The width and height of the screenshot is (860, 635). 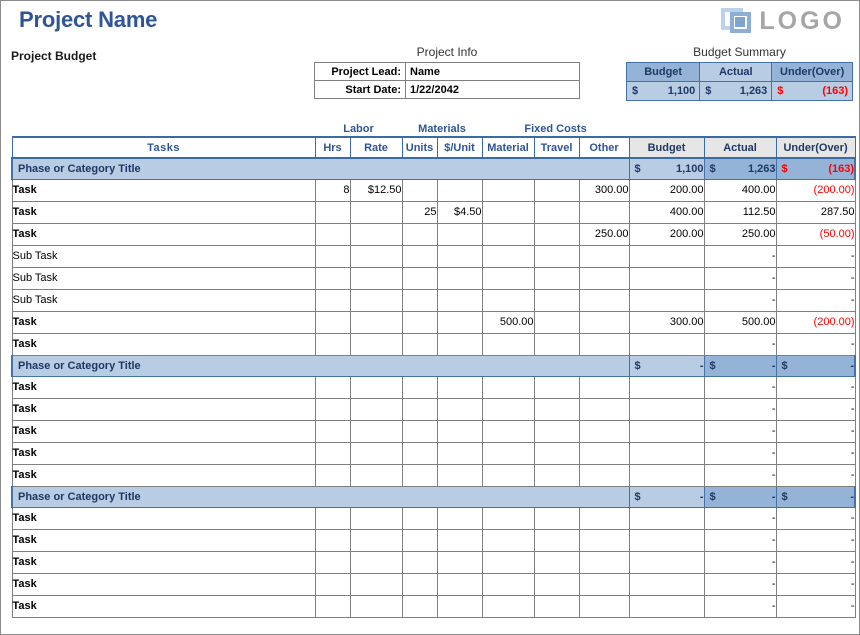 I want to click on start-date-value: 1/22/2042, so click(x=492, y=89).